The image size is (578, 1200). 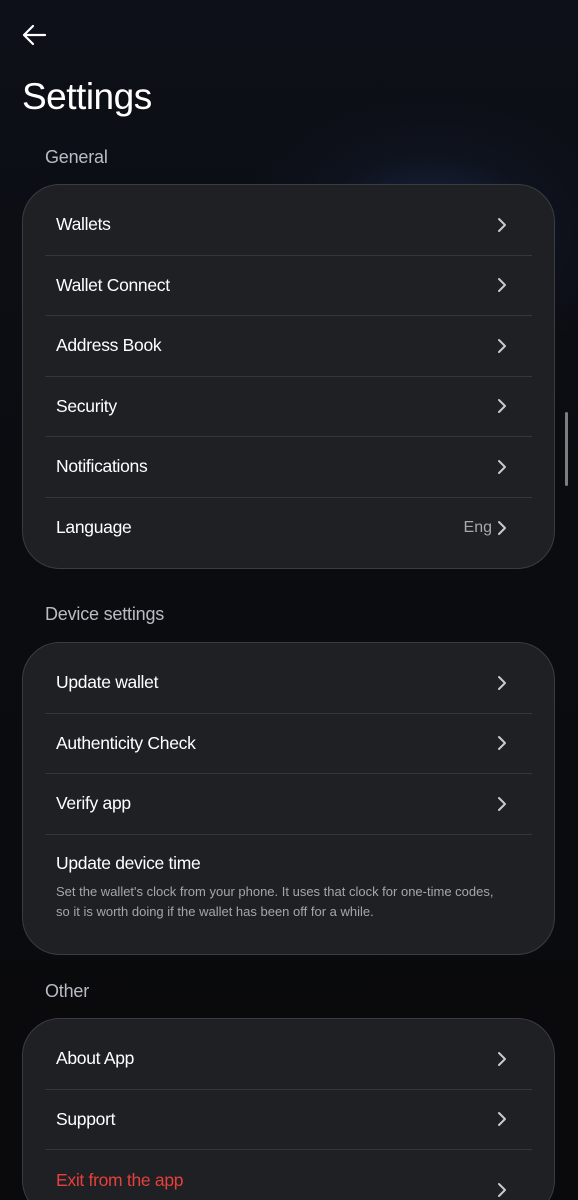 What do you see at coordinates (288, 286) in the screenshot?
I see `settings-item-wallet-connect: Wallet Connect` at bounding box center [288, 286].